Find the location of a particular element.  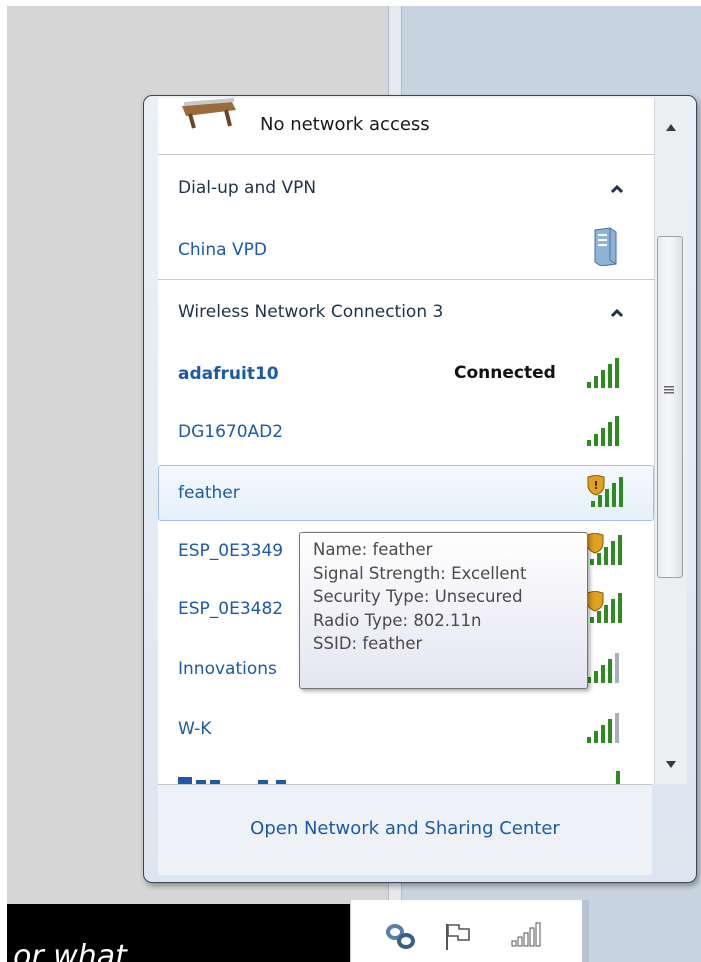

scrollbar is located at coordinates (670, 441).